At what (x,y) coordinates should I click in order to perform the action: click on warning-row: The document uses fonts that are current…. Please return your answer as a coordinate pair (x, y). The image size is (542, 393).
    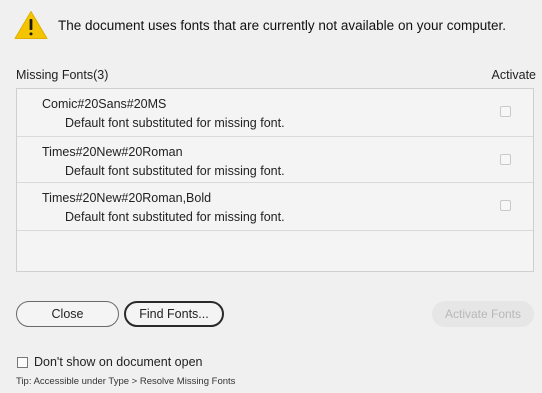
    Looking at the image, I should click on (260, 25).